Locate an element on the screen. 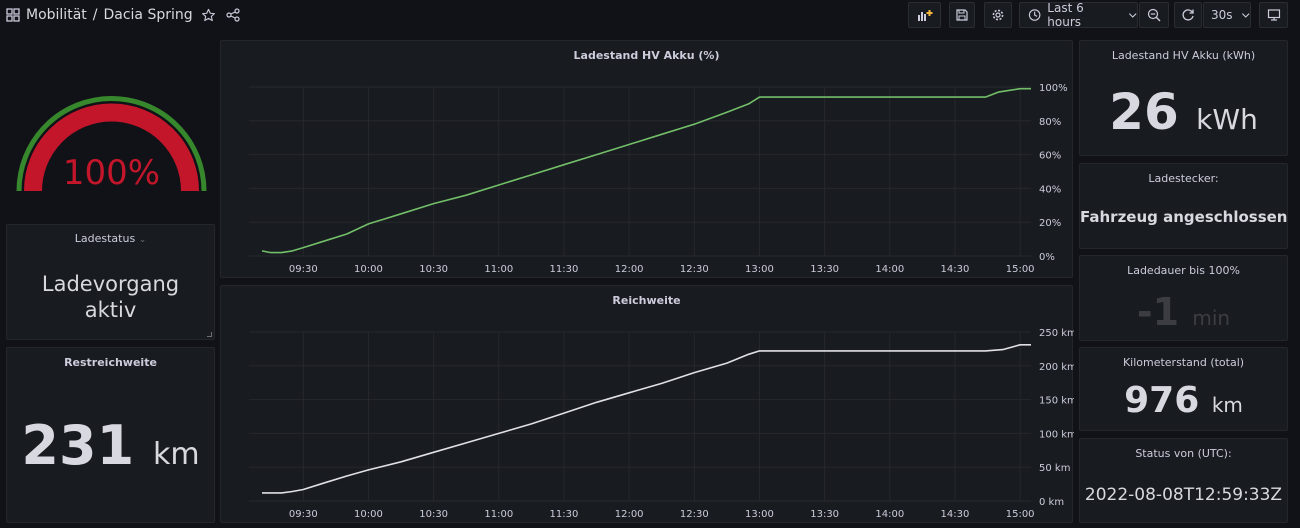 The height and width of the screenshot is (528, 1300). time-range-picker: Last 6 hours is located at coordinates (1078, 15).